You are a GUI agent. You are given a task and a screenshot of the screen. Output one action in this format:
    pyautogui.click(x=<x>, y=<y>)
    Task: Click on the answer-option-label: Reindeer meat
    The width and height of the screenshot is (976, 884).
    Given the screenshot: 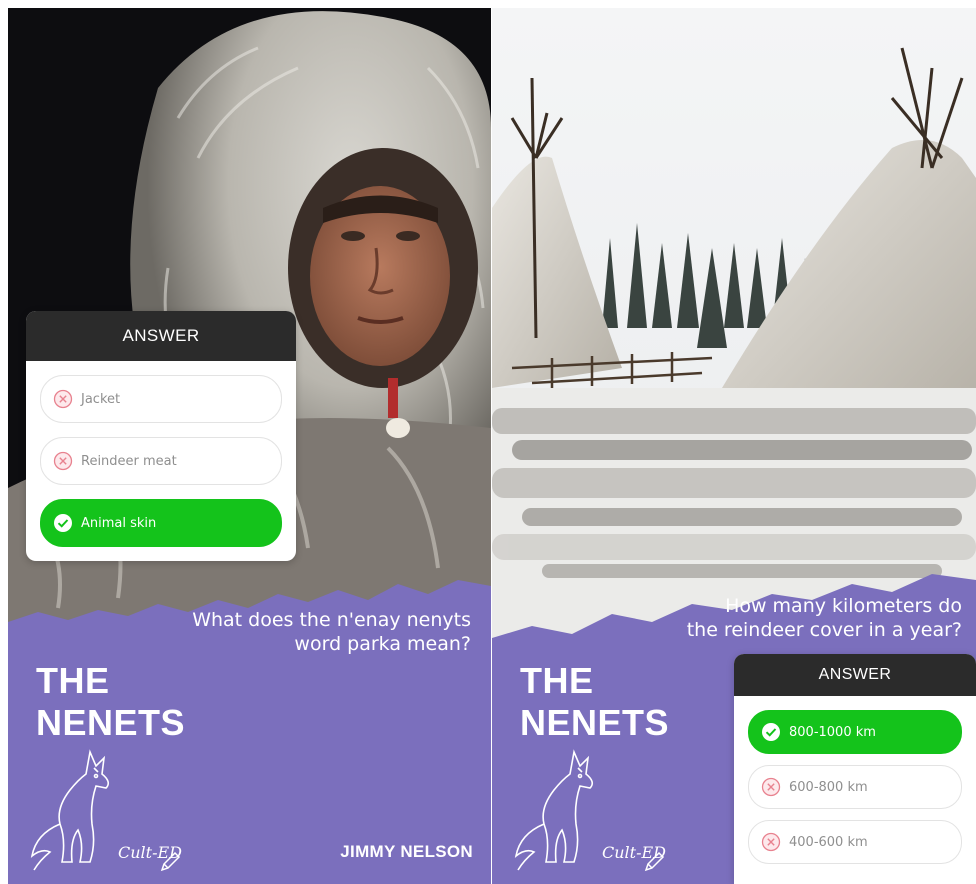 What is the action you would take?
    pyautogui.click(x=129, y=461)
    